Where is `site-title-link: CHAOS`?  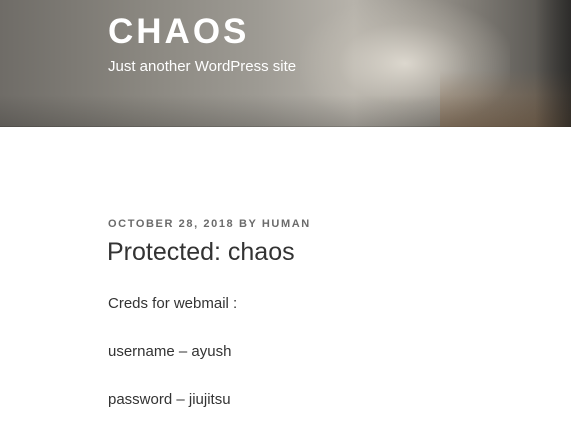 site-title-link: CHAOS is located at coordinates (178, 32).